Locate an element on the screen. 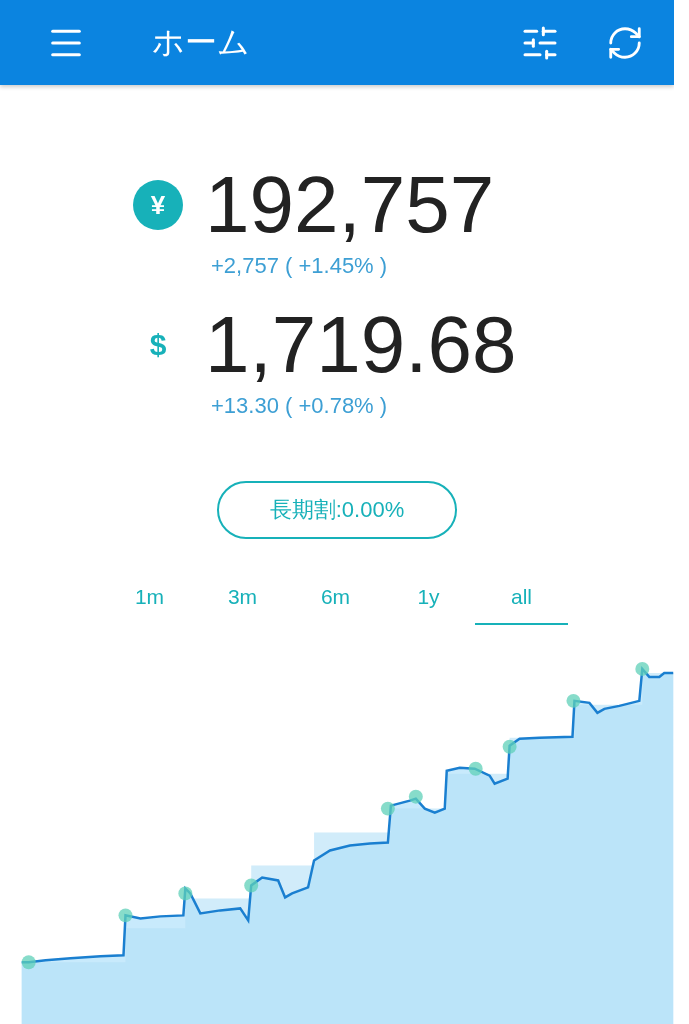 The width and height of the screenshot is (689, 1024). balance-change: +2,757 ( +1.45% ) is located at coordinates (300, 266).